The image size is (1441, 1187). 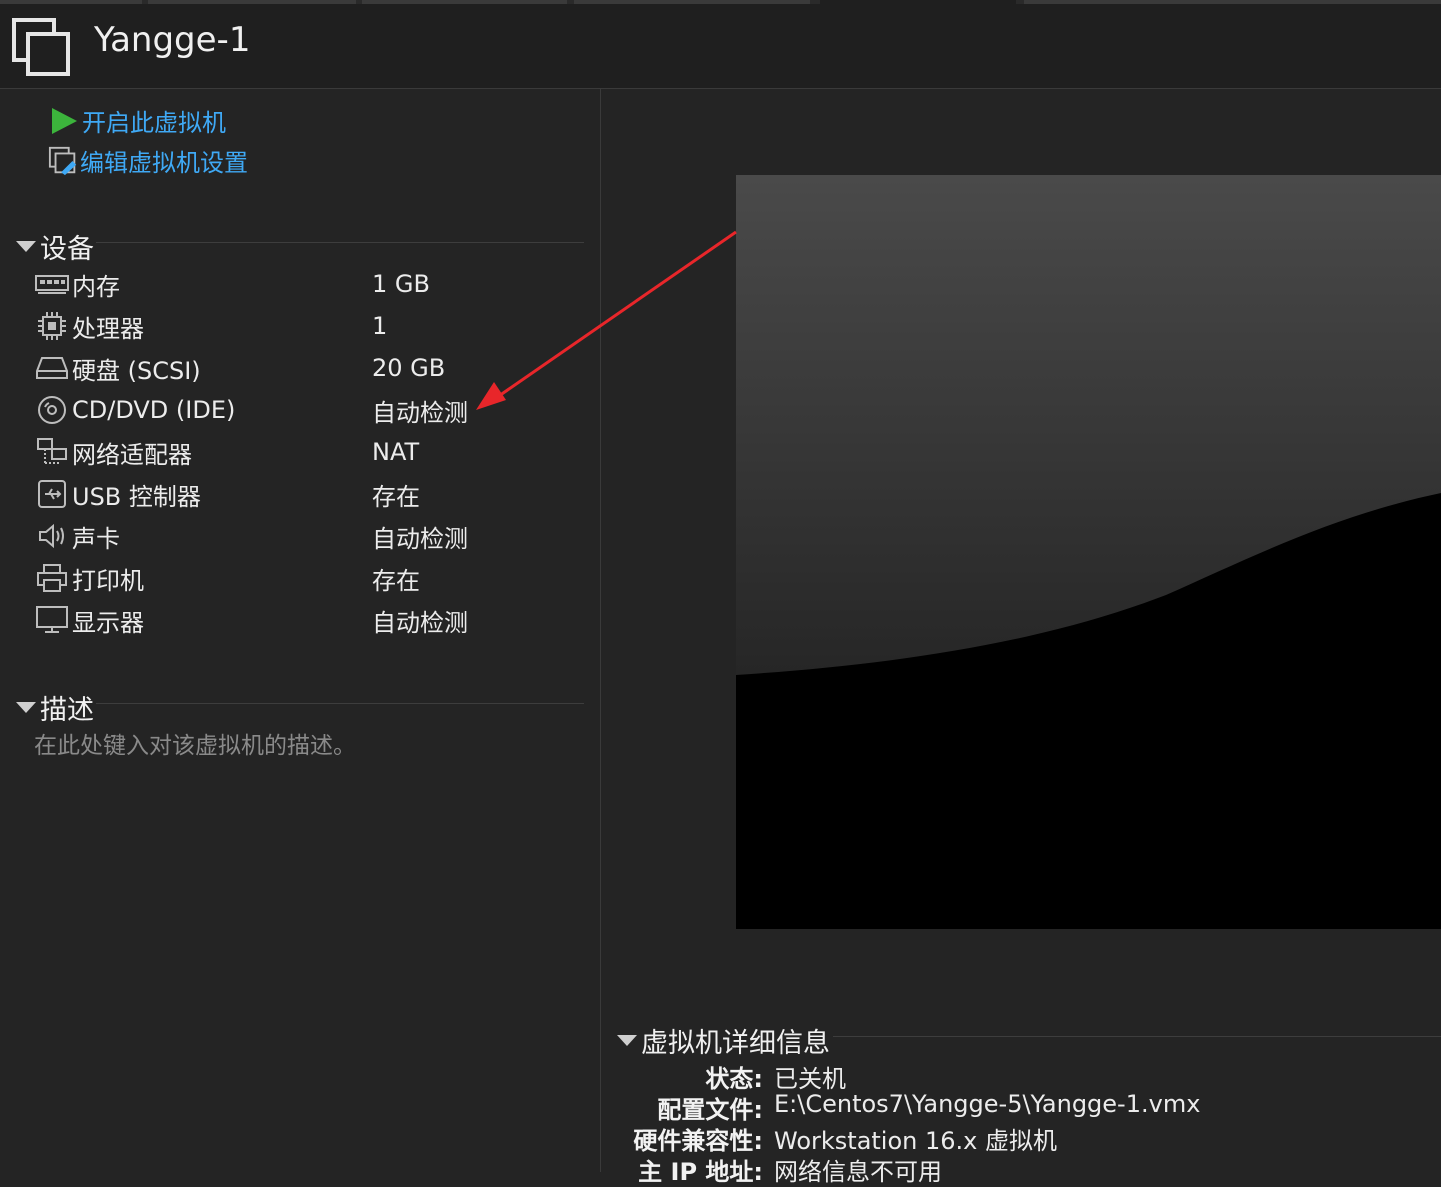 I want to click on device-name: 处理器, so click(x=108, y=328).